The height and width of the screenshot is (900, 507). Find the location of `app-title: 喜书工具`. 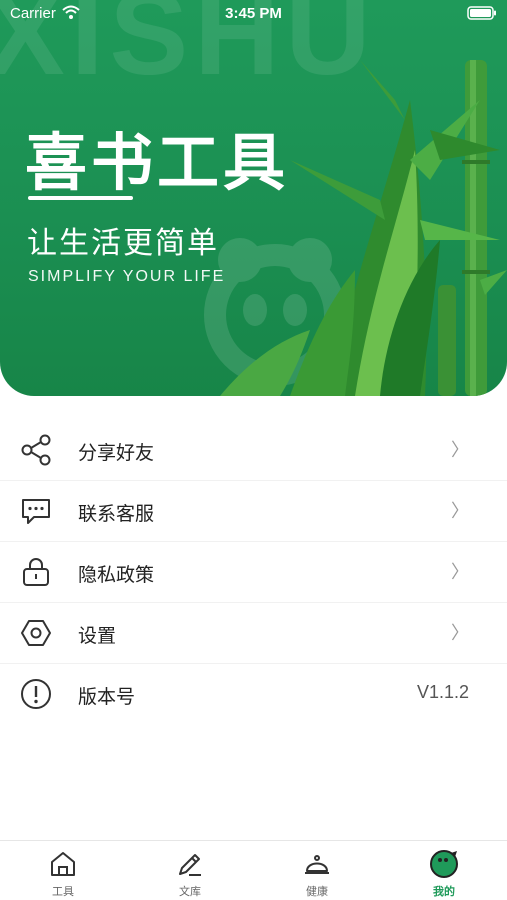

app-title: 喜书工具 is located at coordinates (157, 162).